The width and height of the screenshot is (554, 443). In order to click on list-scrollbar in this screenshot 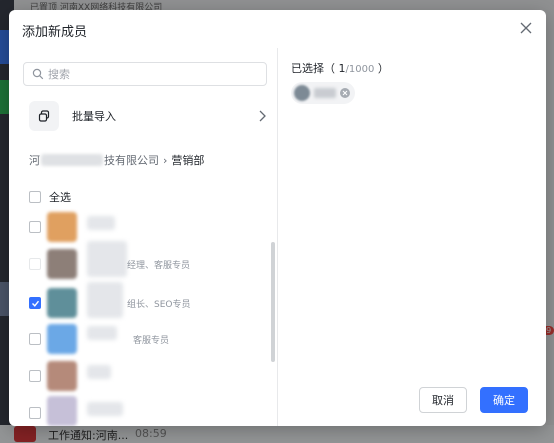, I will do `click(273, 302)`.